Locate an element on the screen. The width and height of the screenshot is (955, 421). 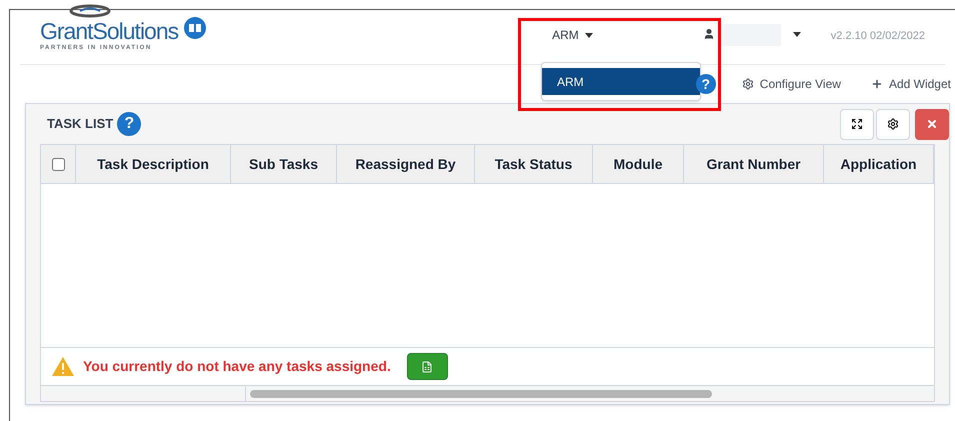
gear-icon is located at coordinates (748, 84).